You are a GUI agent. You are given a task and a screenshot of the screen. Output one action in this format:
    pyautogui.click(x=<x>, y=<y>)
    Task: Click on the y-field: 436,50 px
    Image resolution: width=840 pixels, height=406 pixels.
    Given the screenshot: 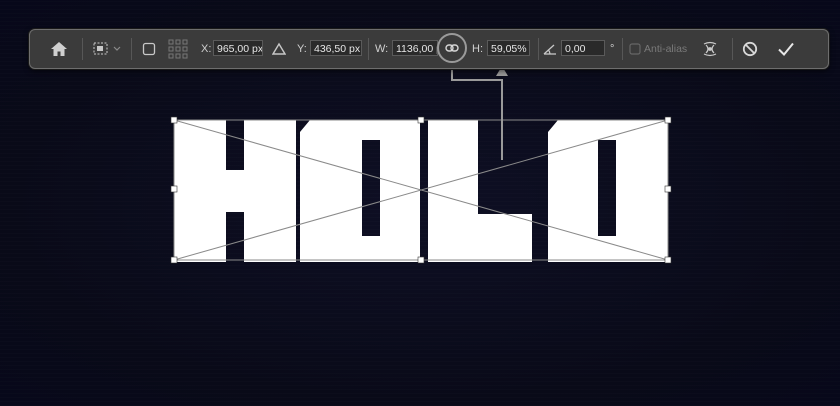 What is the action you would take?
    pyautogui.click(x=336, y=48)
    